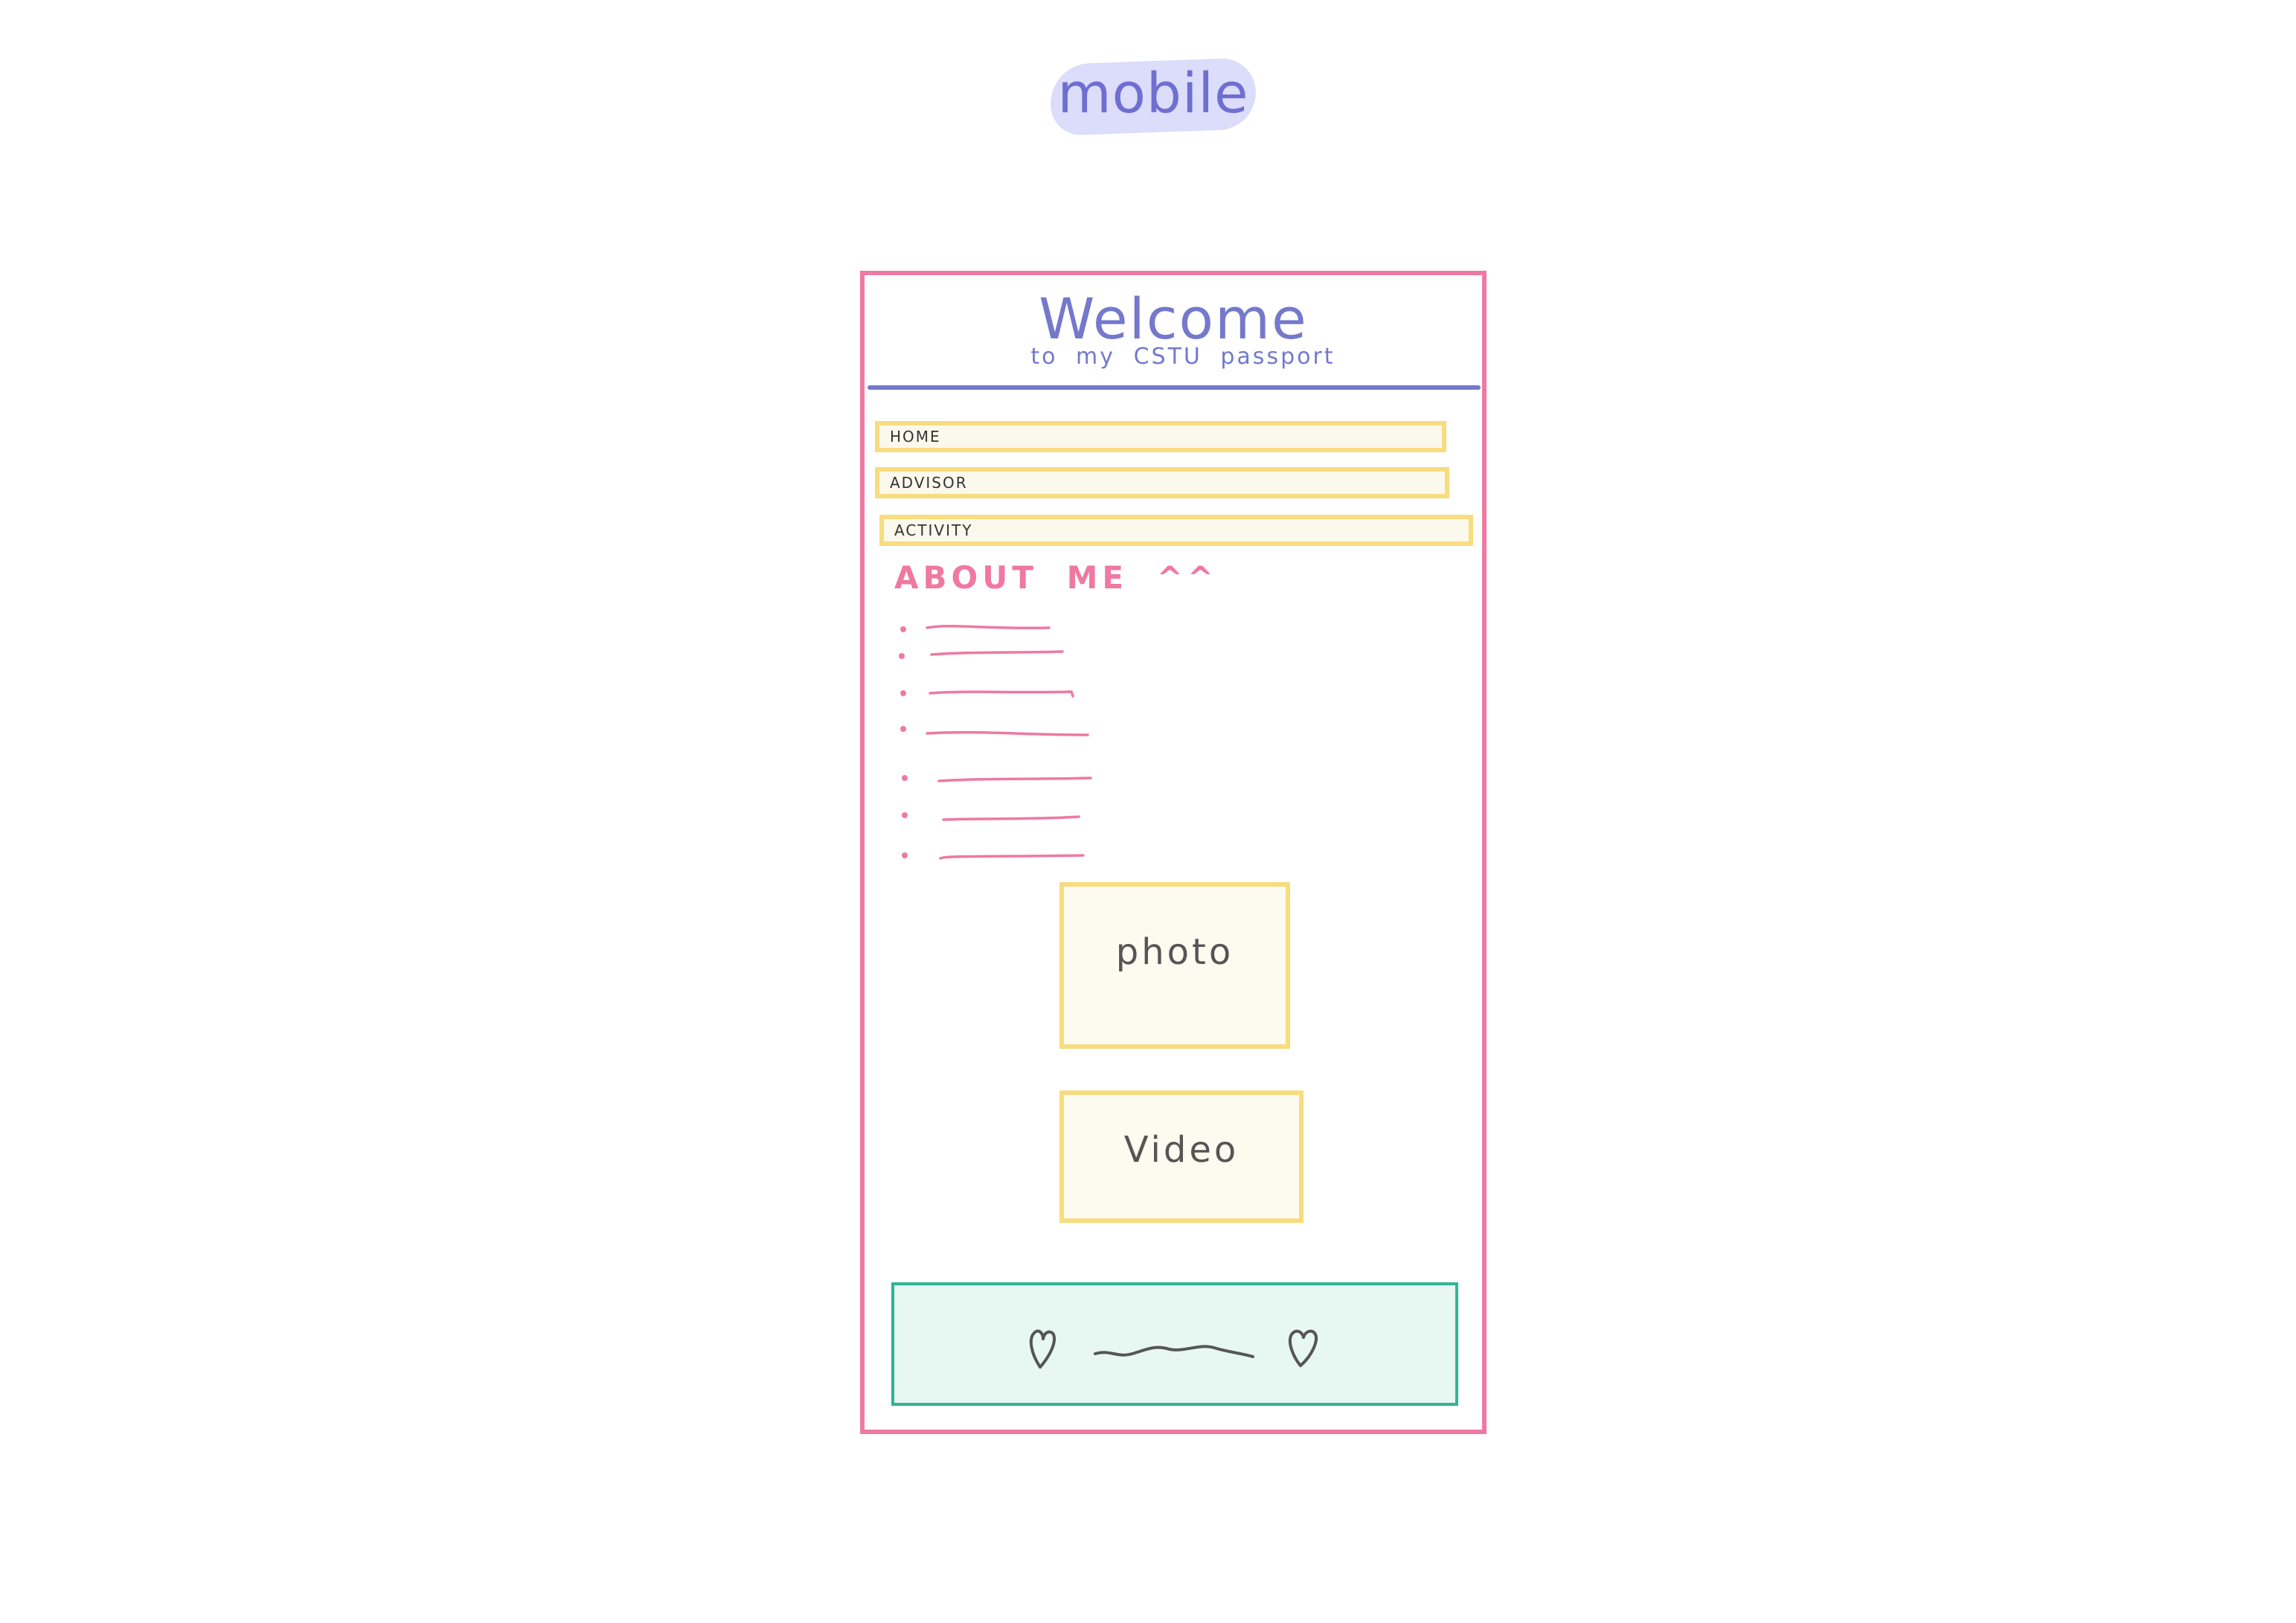 This screenshot has width=2296, height=1623. I want to click on welcome-subtitle: to my CSTU passport, so click(1182, 357).